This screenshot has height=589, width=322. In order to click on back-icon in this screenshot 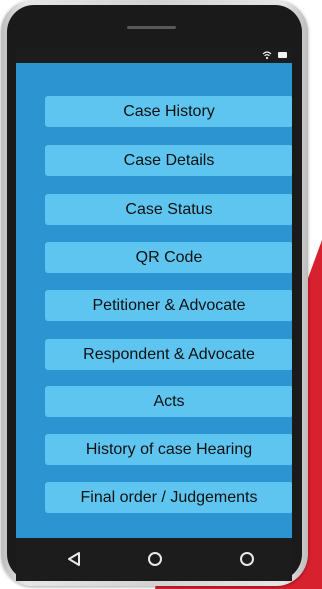, I will do `click(75, 559)`.